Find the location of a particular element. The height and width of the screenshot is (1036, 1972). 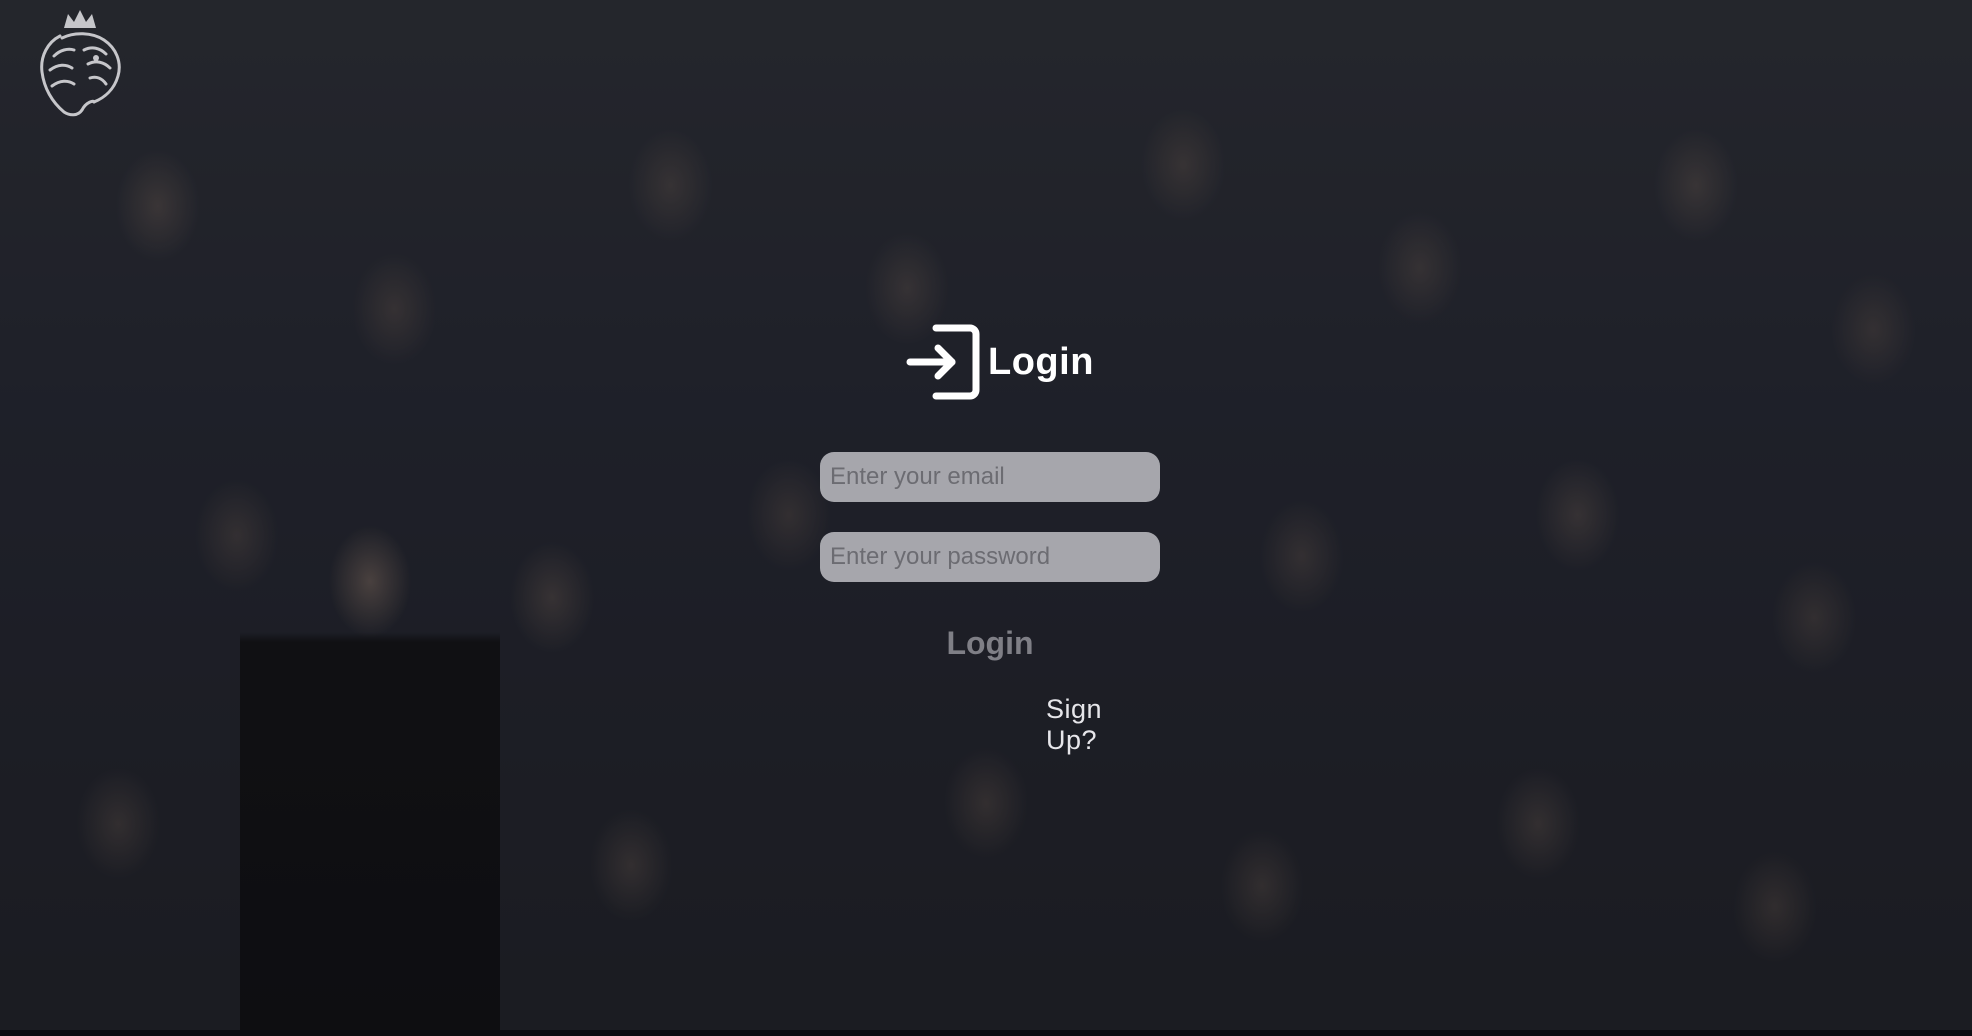

login-header: Login is located at coordinates (999, 362).